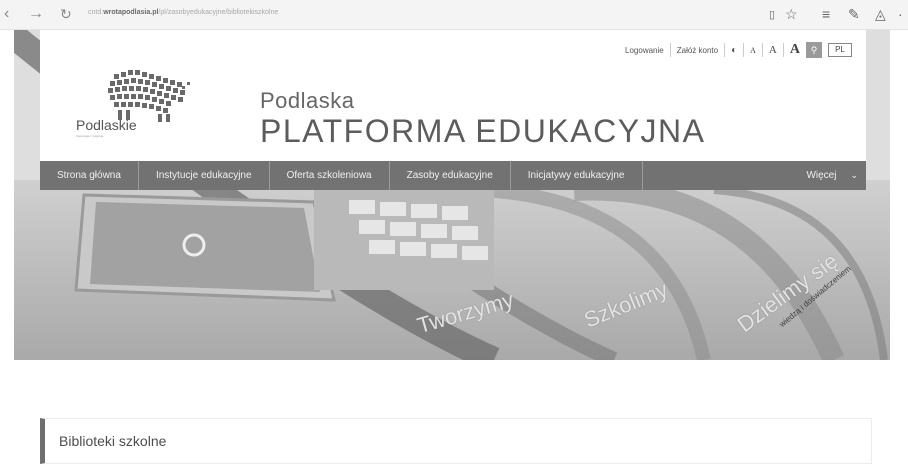 The height and width of the screenshot is (468, 908). I want to click on share-icon: ◬, so click(880, 14).